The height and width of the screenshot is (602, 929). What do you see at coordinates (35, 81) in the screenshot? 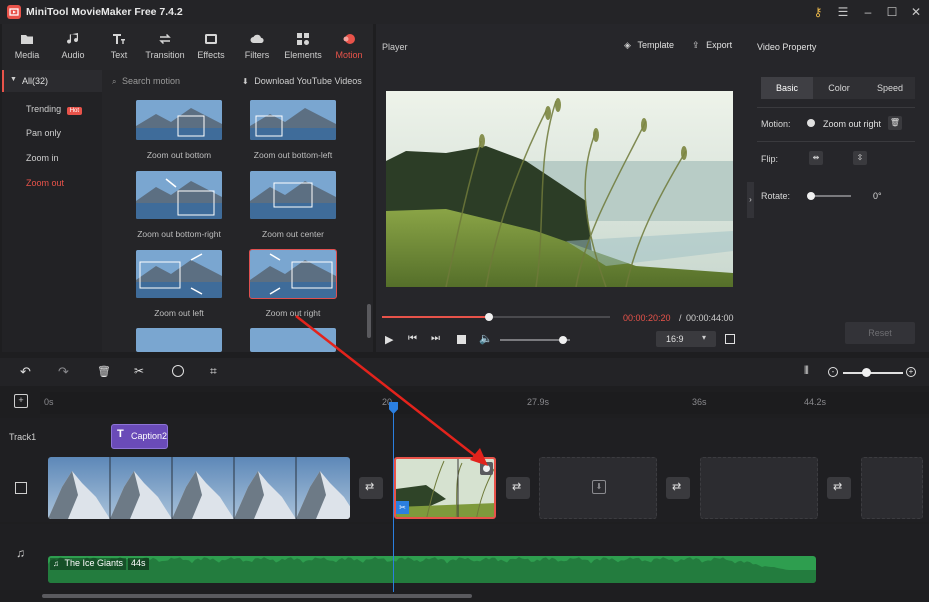
I see `category-all-label: All(32)` at bounding box center [35, 81].